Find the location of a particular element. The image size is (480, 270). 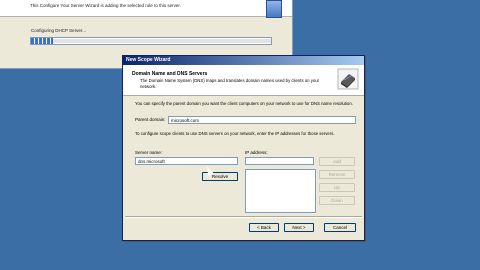

cancel-button: Cancel is located at coordinates (340, 227).